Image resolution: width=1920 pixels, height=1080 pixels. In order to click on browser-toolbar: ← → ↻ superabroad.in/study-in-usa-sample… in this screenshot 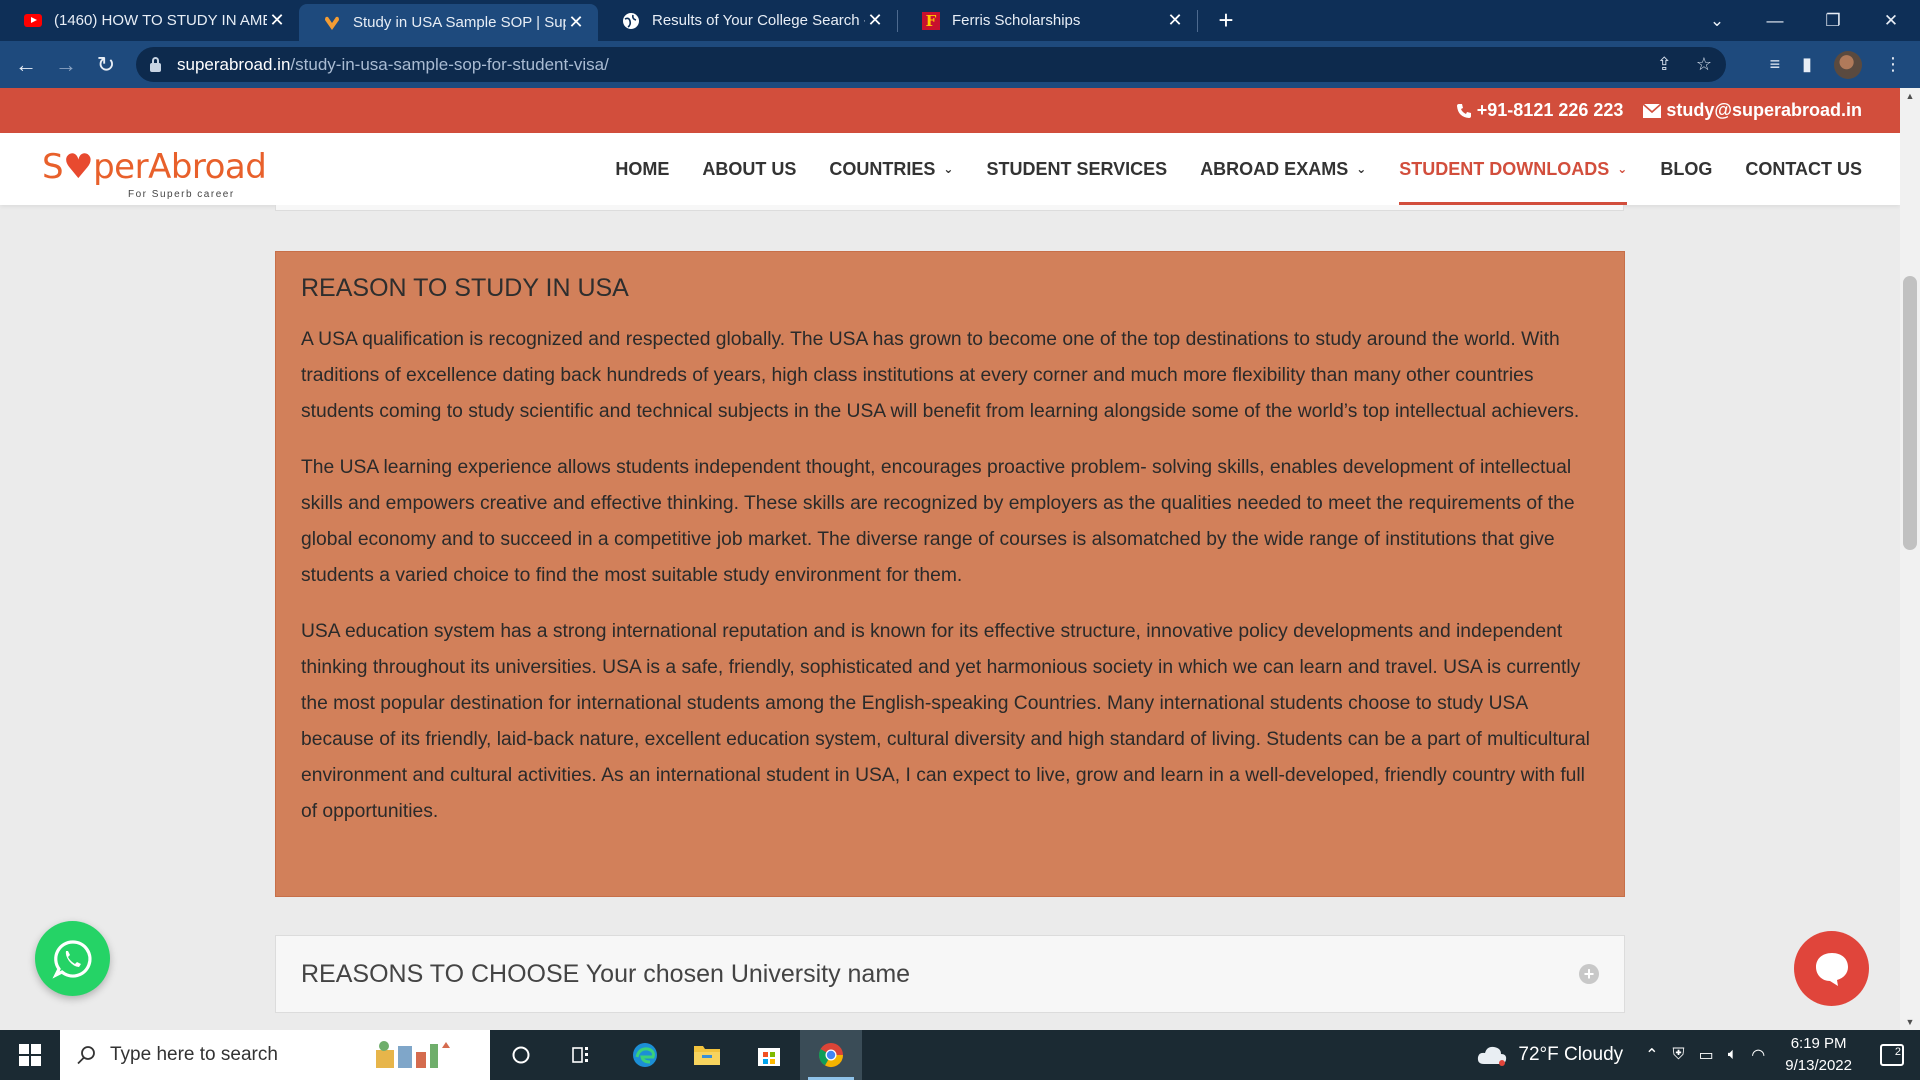, I will do `click(960, 64)`.